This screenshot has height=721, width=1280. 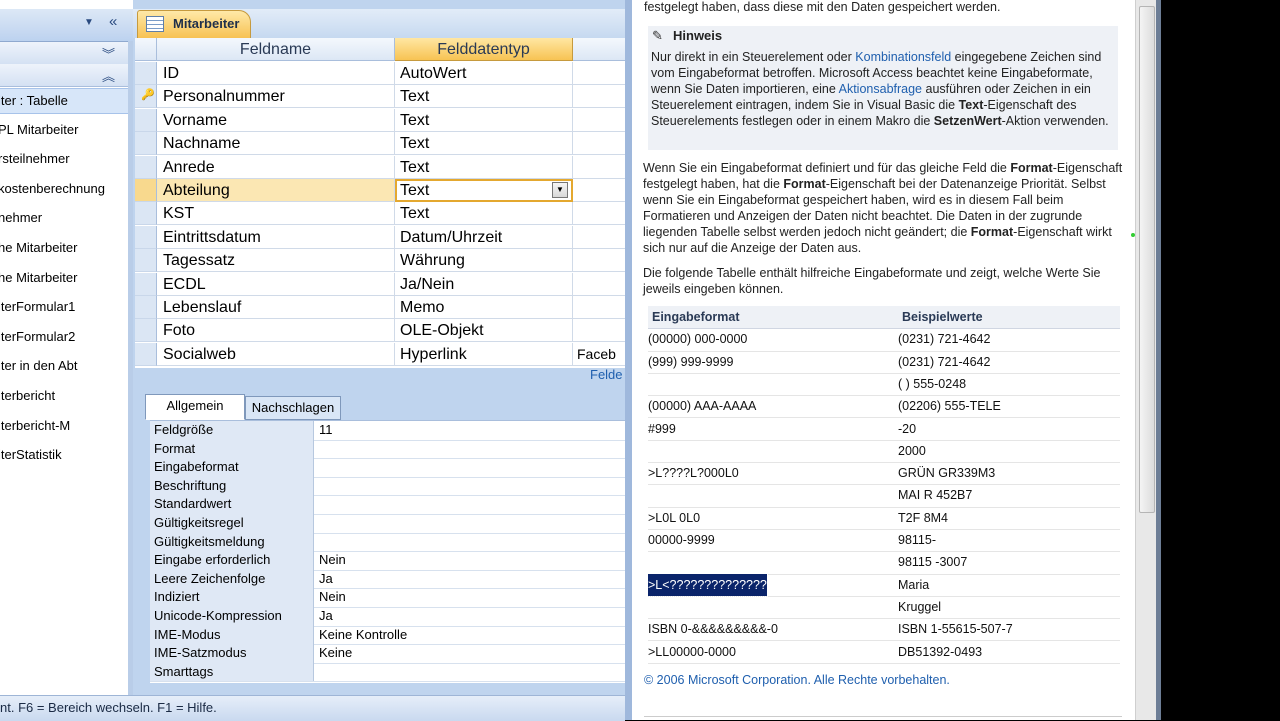 I want to click on column-header-description, so click(x=599, y=49).